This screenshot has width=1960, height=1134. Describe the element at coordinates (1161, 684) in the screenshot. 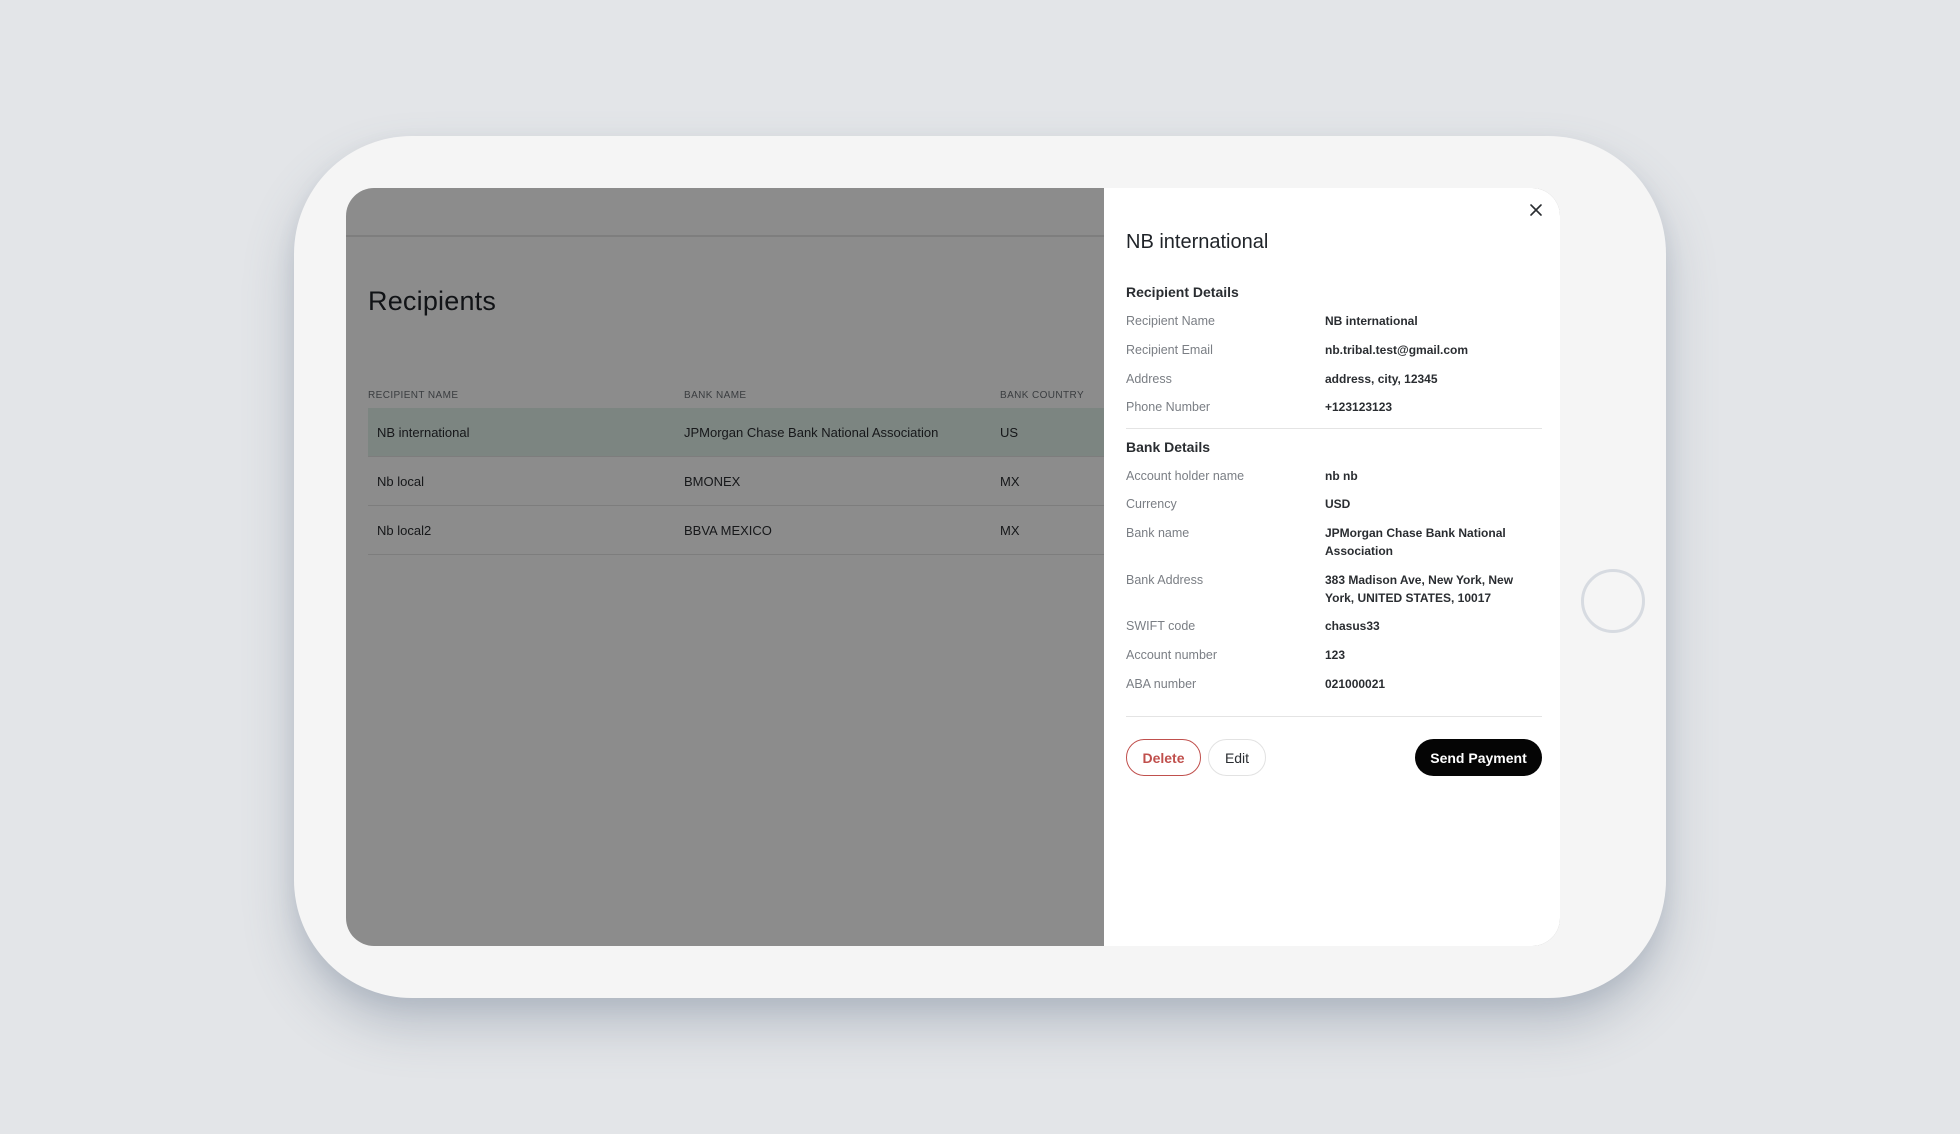

I see `detail-label: ABA number` at that location.